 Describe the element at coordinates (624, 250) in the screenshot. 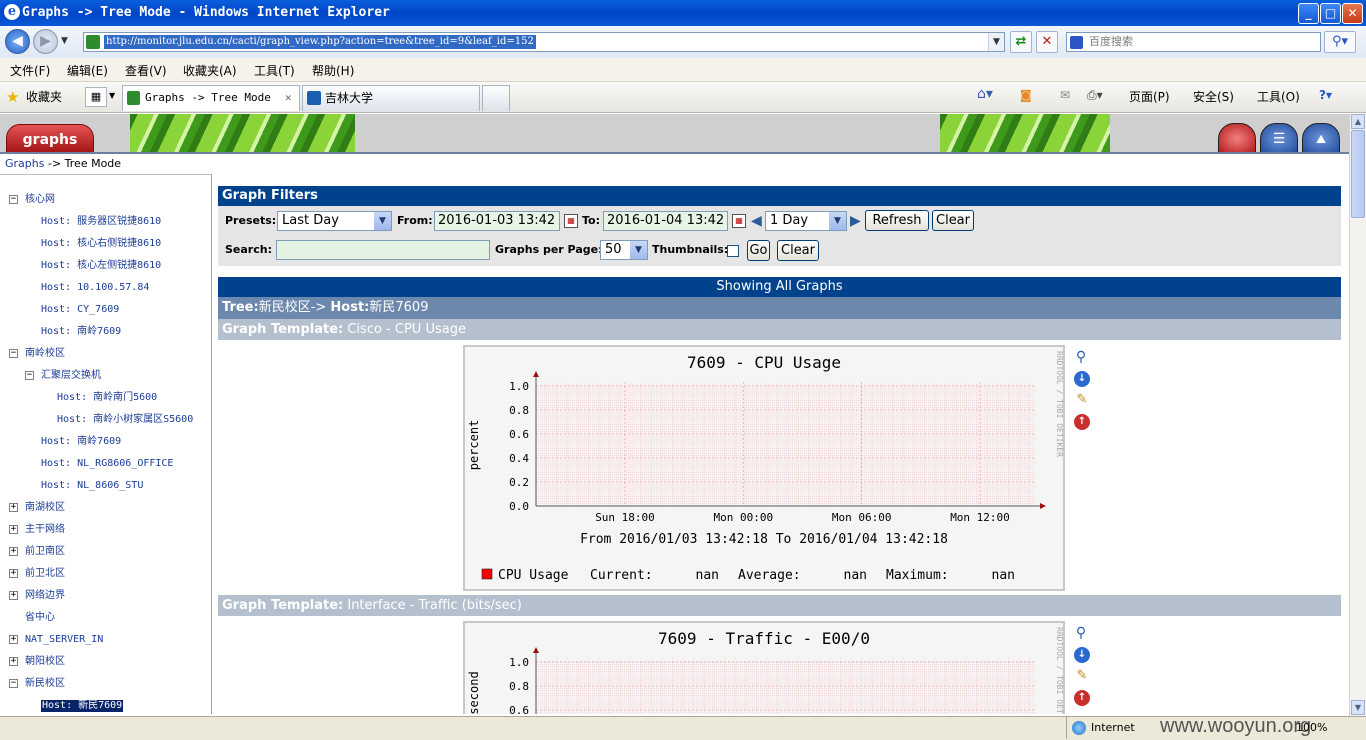

I see `graphs-per-page-select: 50 ▼` at that location.